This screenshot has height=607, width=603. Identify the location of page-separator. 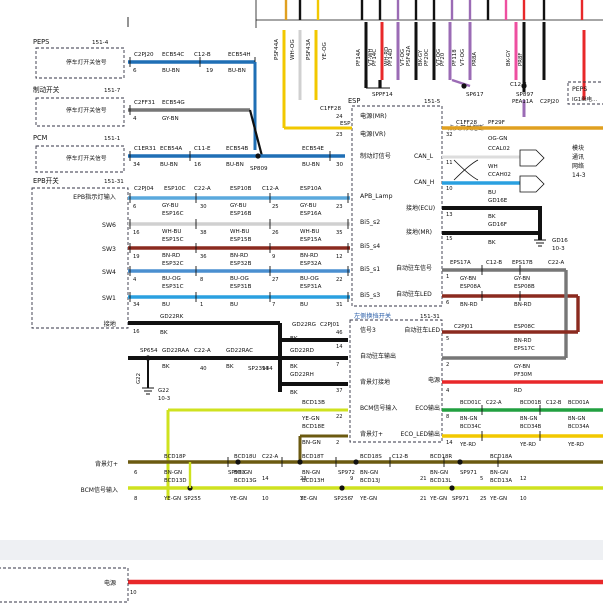
(301, 550).